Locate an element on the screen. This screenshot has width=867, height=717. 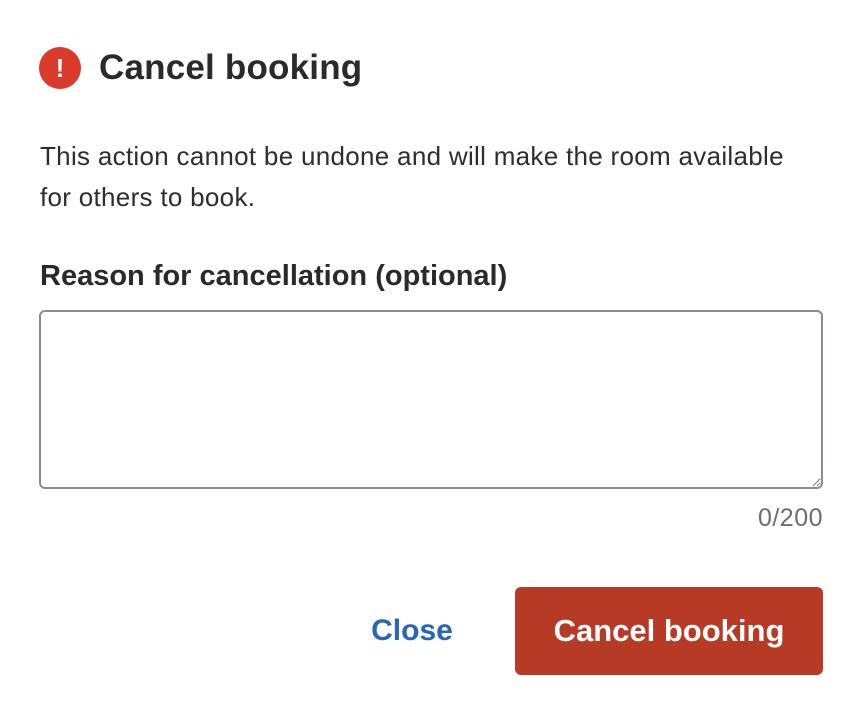
dialog-title: Cancel booking is located at coordinates (231, 67).